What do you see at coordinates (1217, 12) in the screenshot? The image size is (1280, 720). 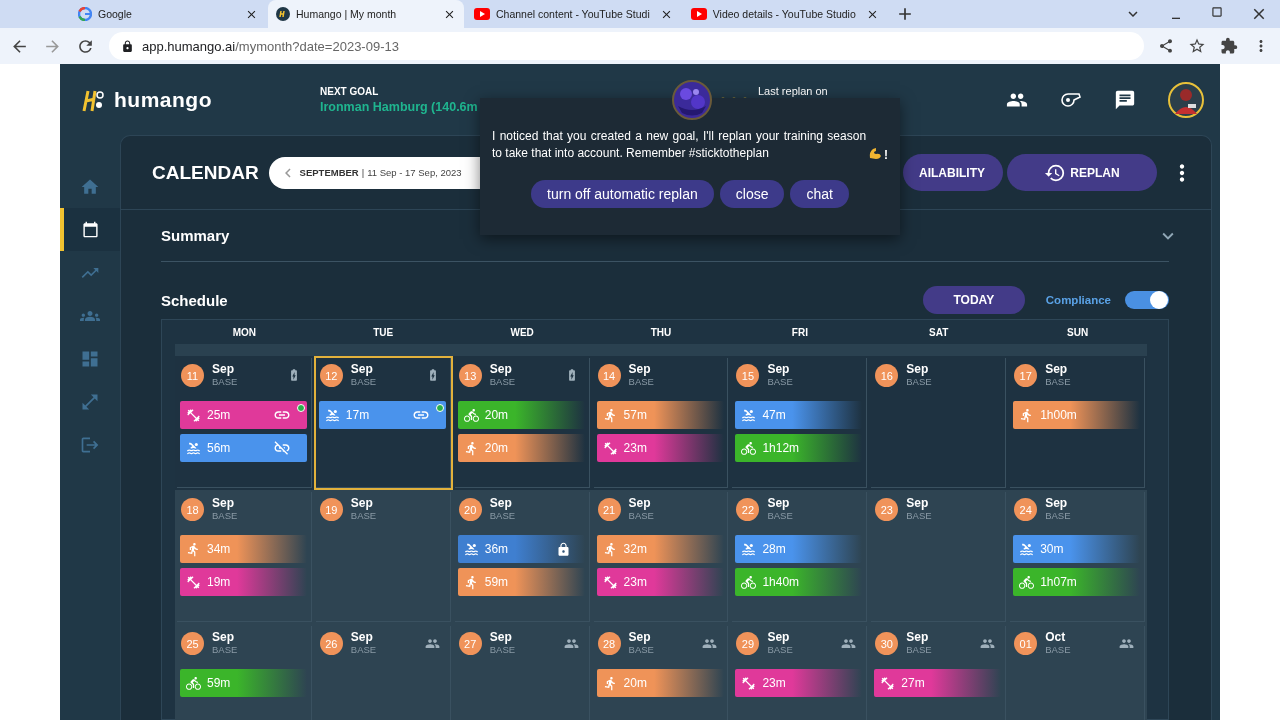 I see `restore-icon` at bounding box center [1217, 12].